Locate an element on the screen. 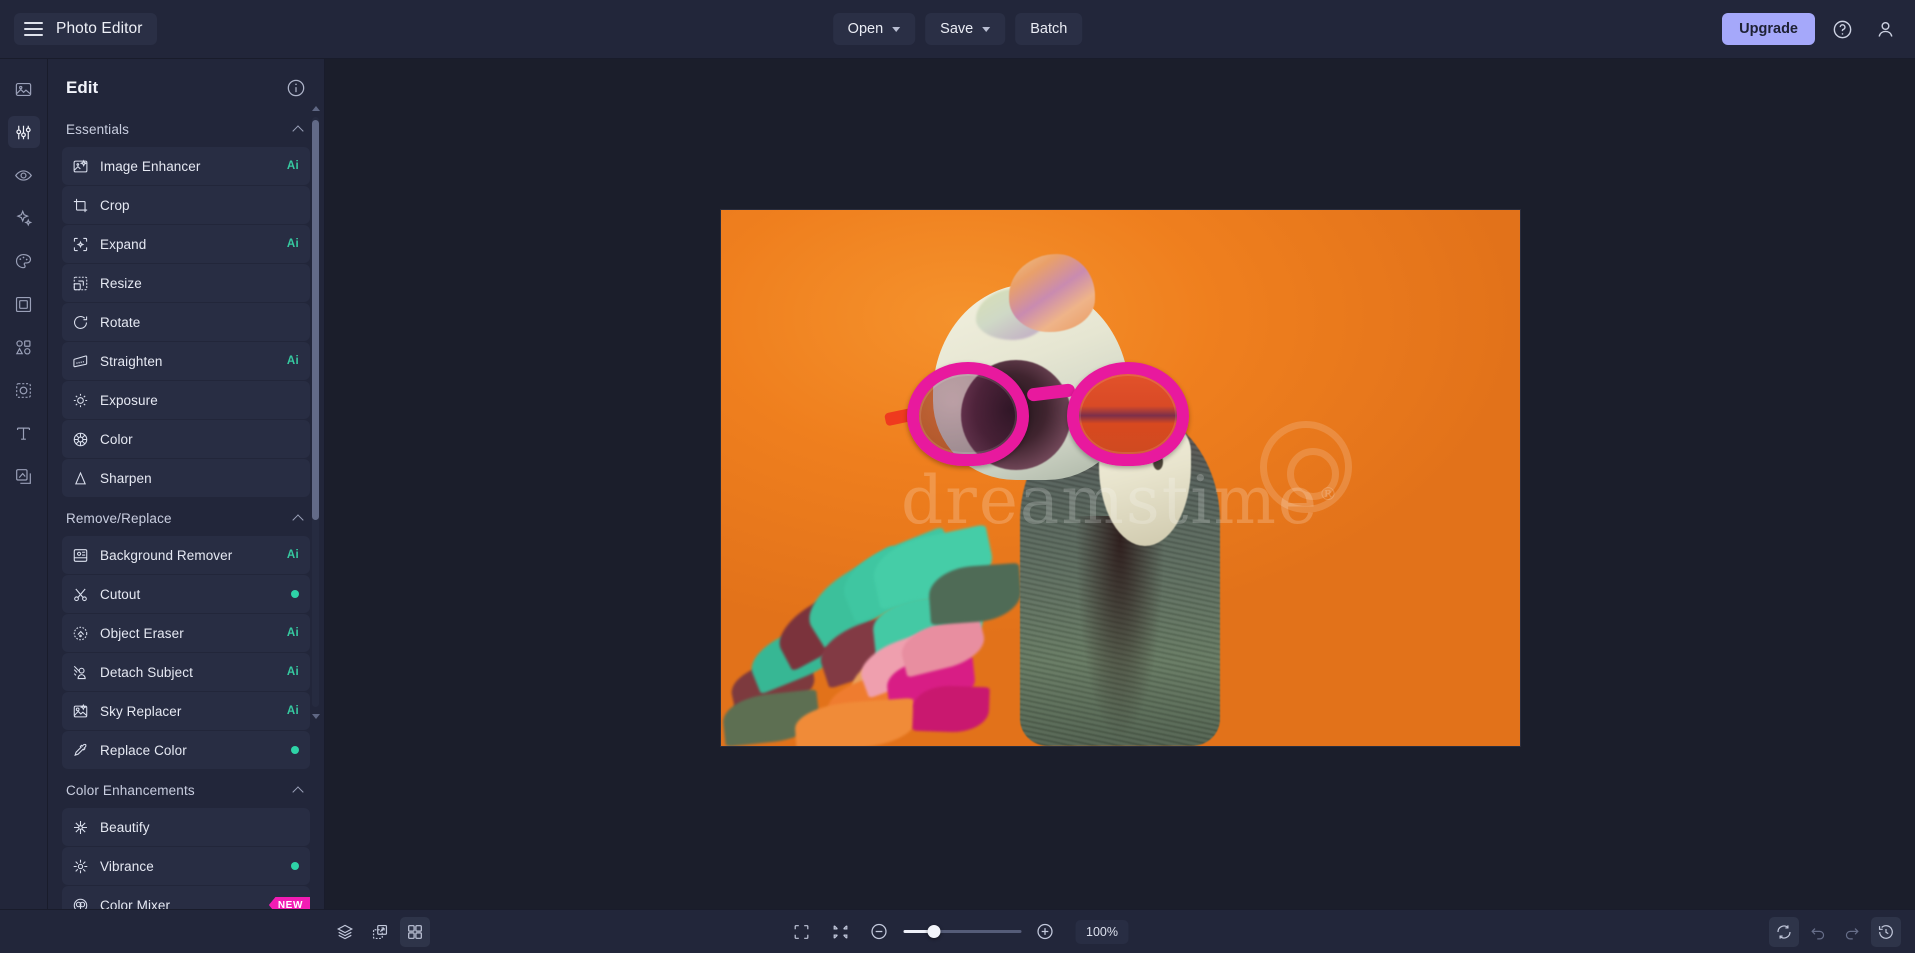 The image size is (1915, 953). group-header-color-enhancements: Color Enhancements is located at coordinates (186, 790).